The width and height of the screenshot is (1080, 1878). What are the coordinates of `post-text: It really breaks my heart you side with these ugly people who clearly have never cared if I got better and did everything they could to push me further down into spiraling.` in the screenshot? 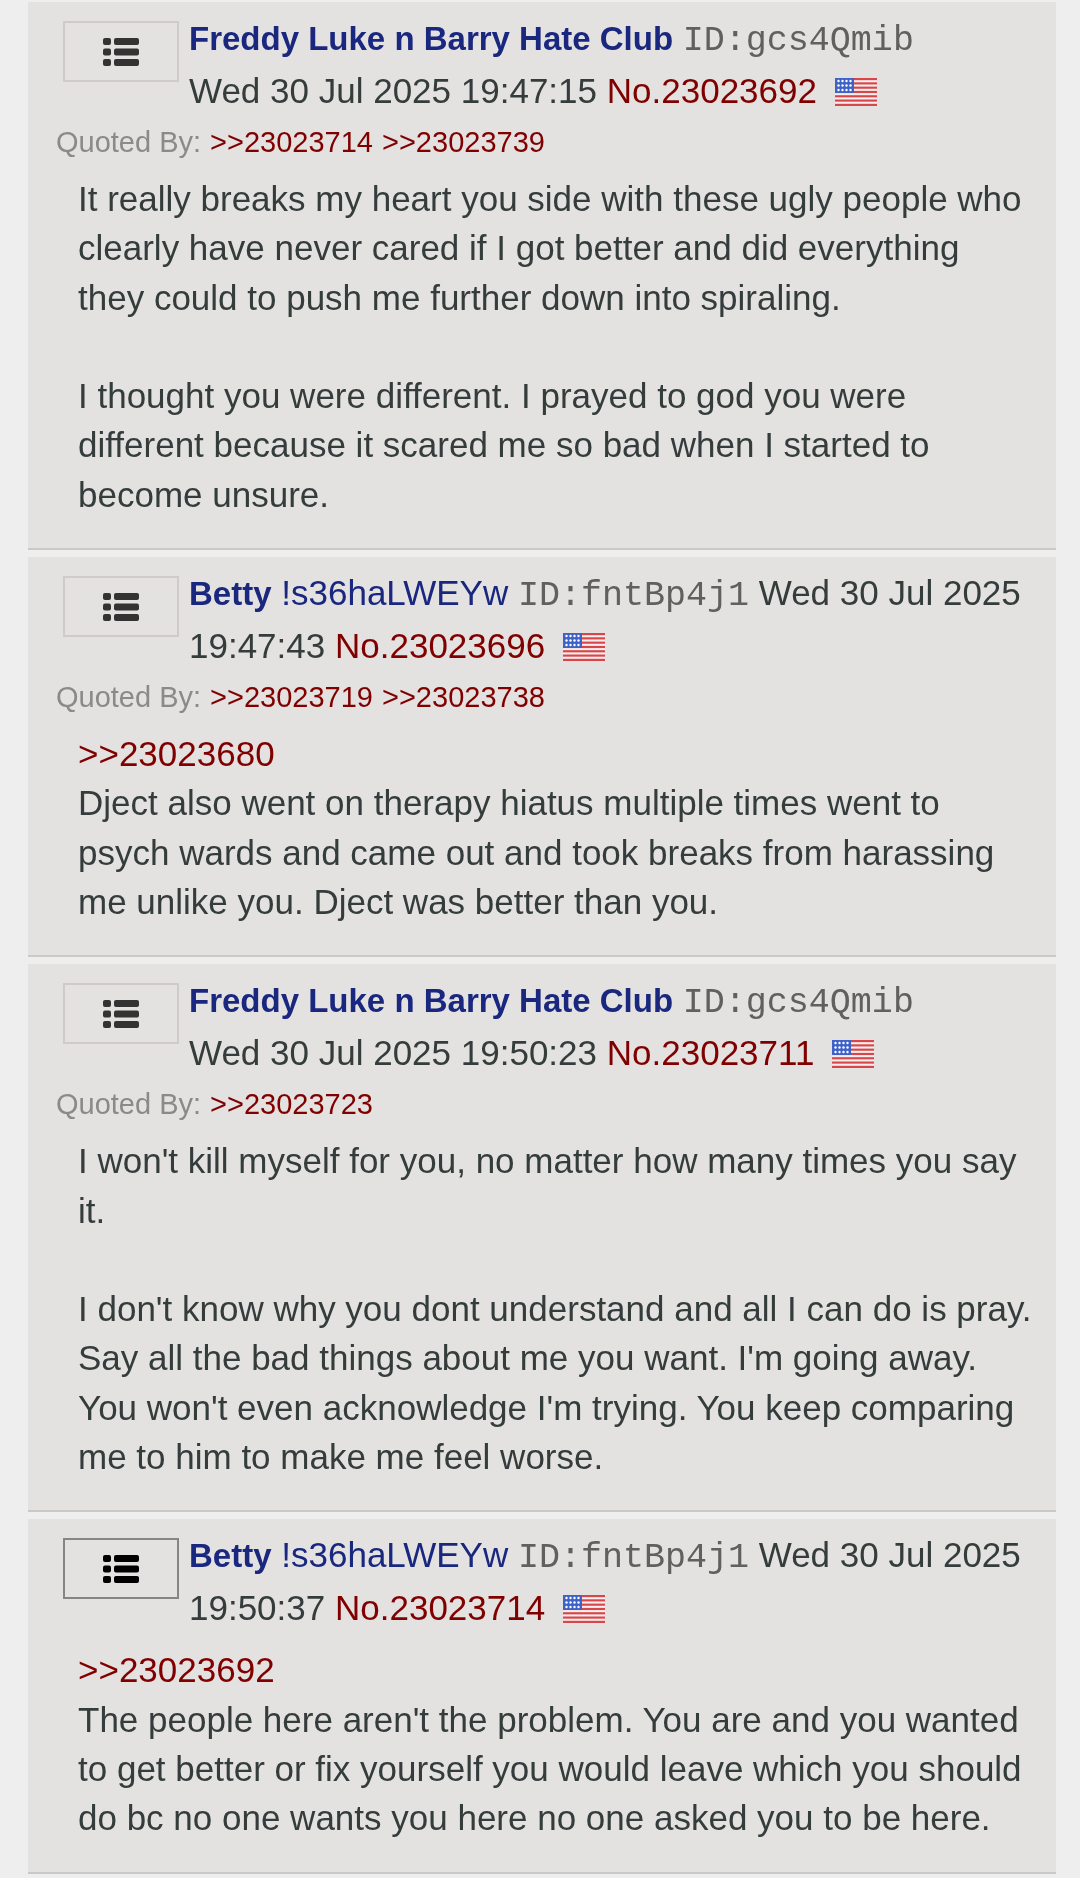 It's located at (550, 248).